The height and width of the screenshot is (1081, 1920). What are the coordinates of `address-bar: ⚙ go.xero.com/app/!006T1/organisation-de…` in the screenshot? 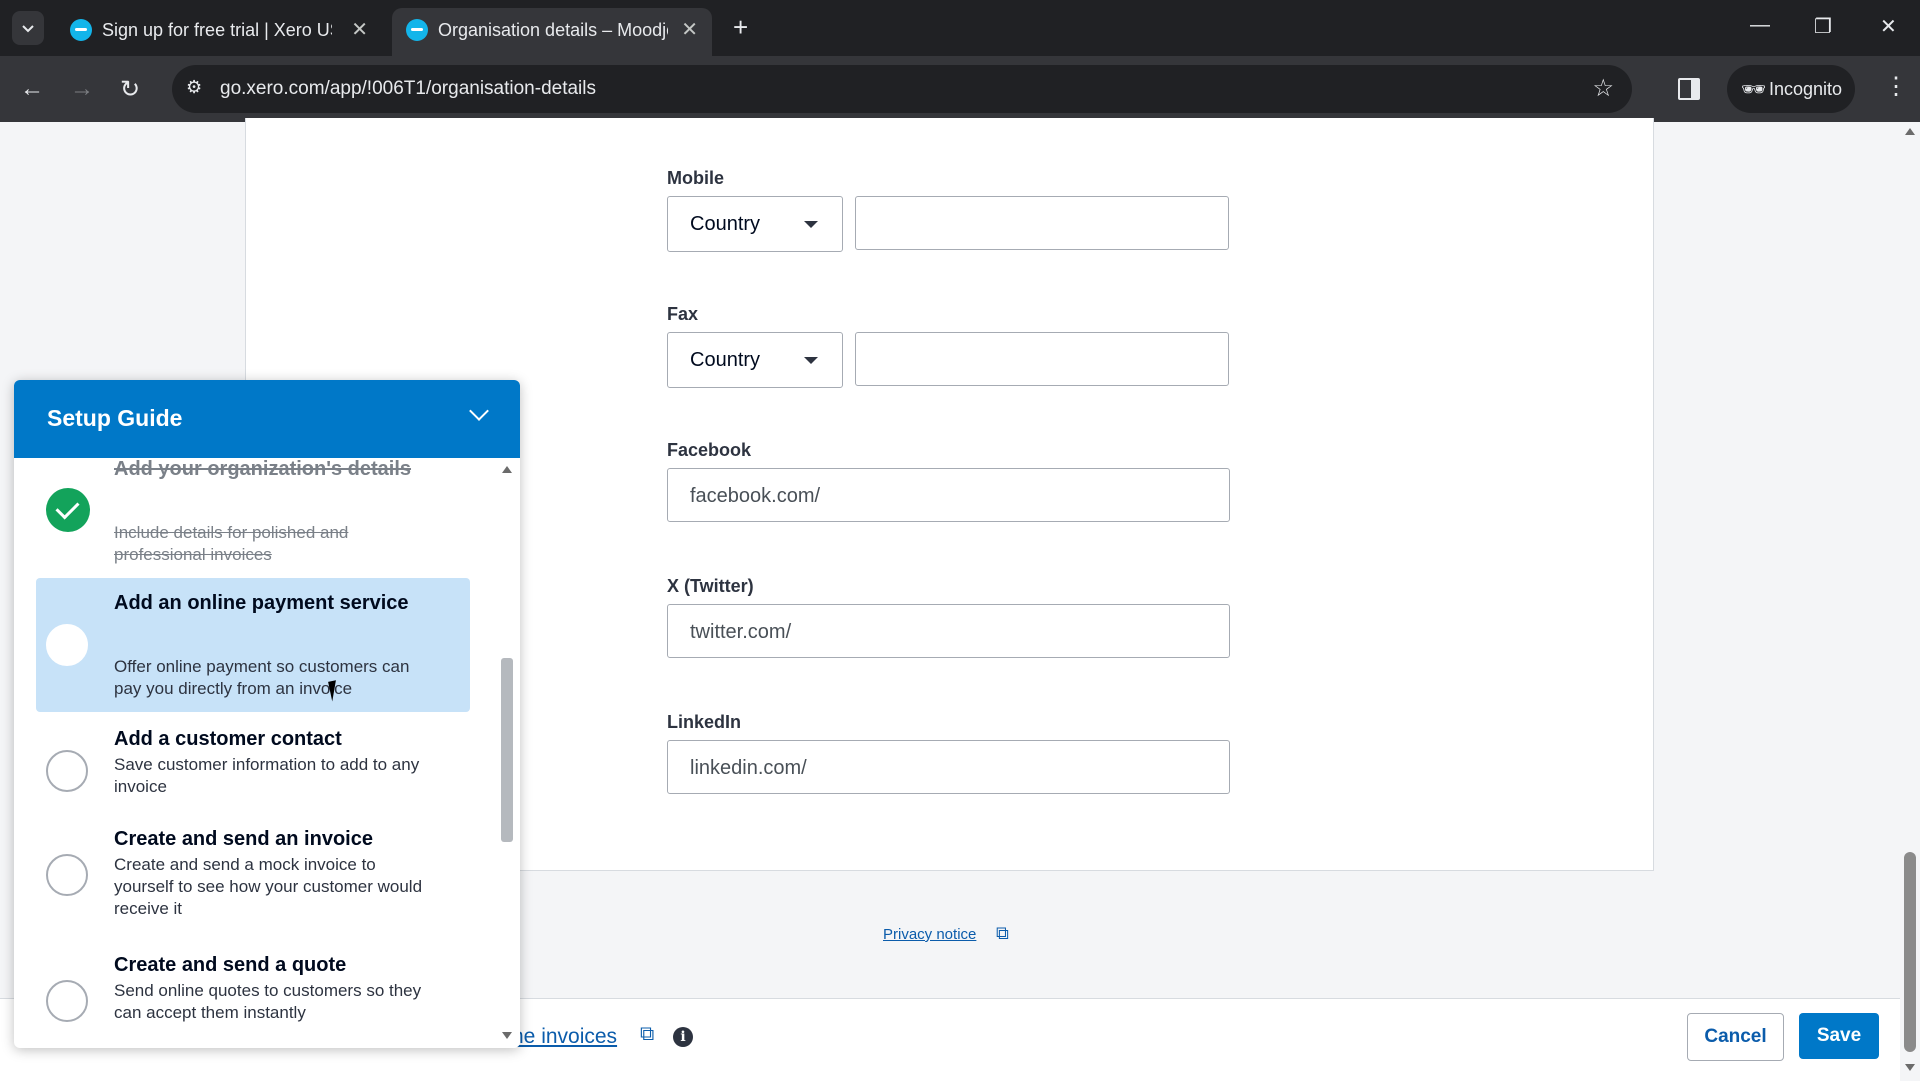 It's located at (902, 89).